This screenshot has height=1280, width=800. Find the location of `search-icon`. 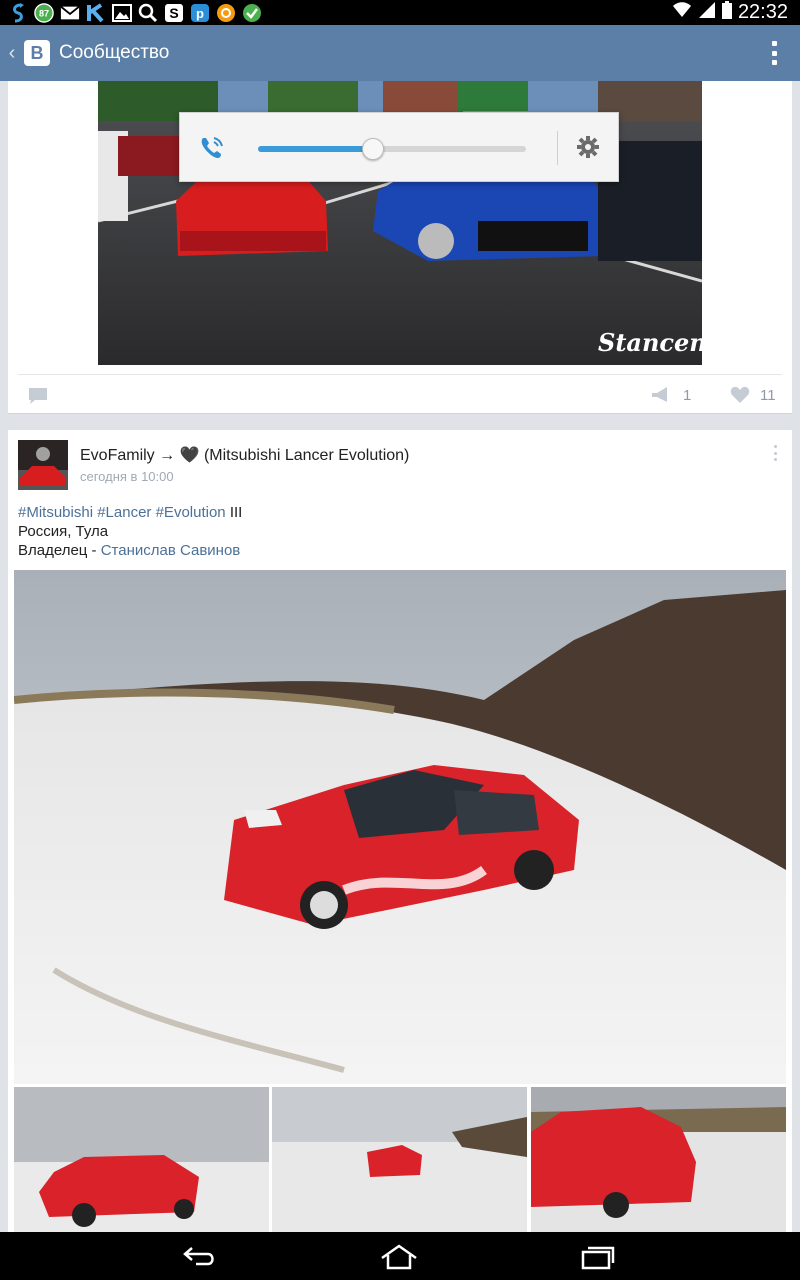

search-icon is located at coordinates (148, 13).